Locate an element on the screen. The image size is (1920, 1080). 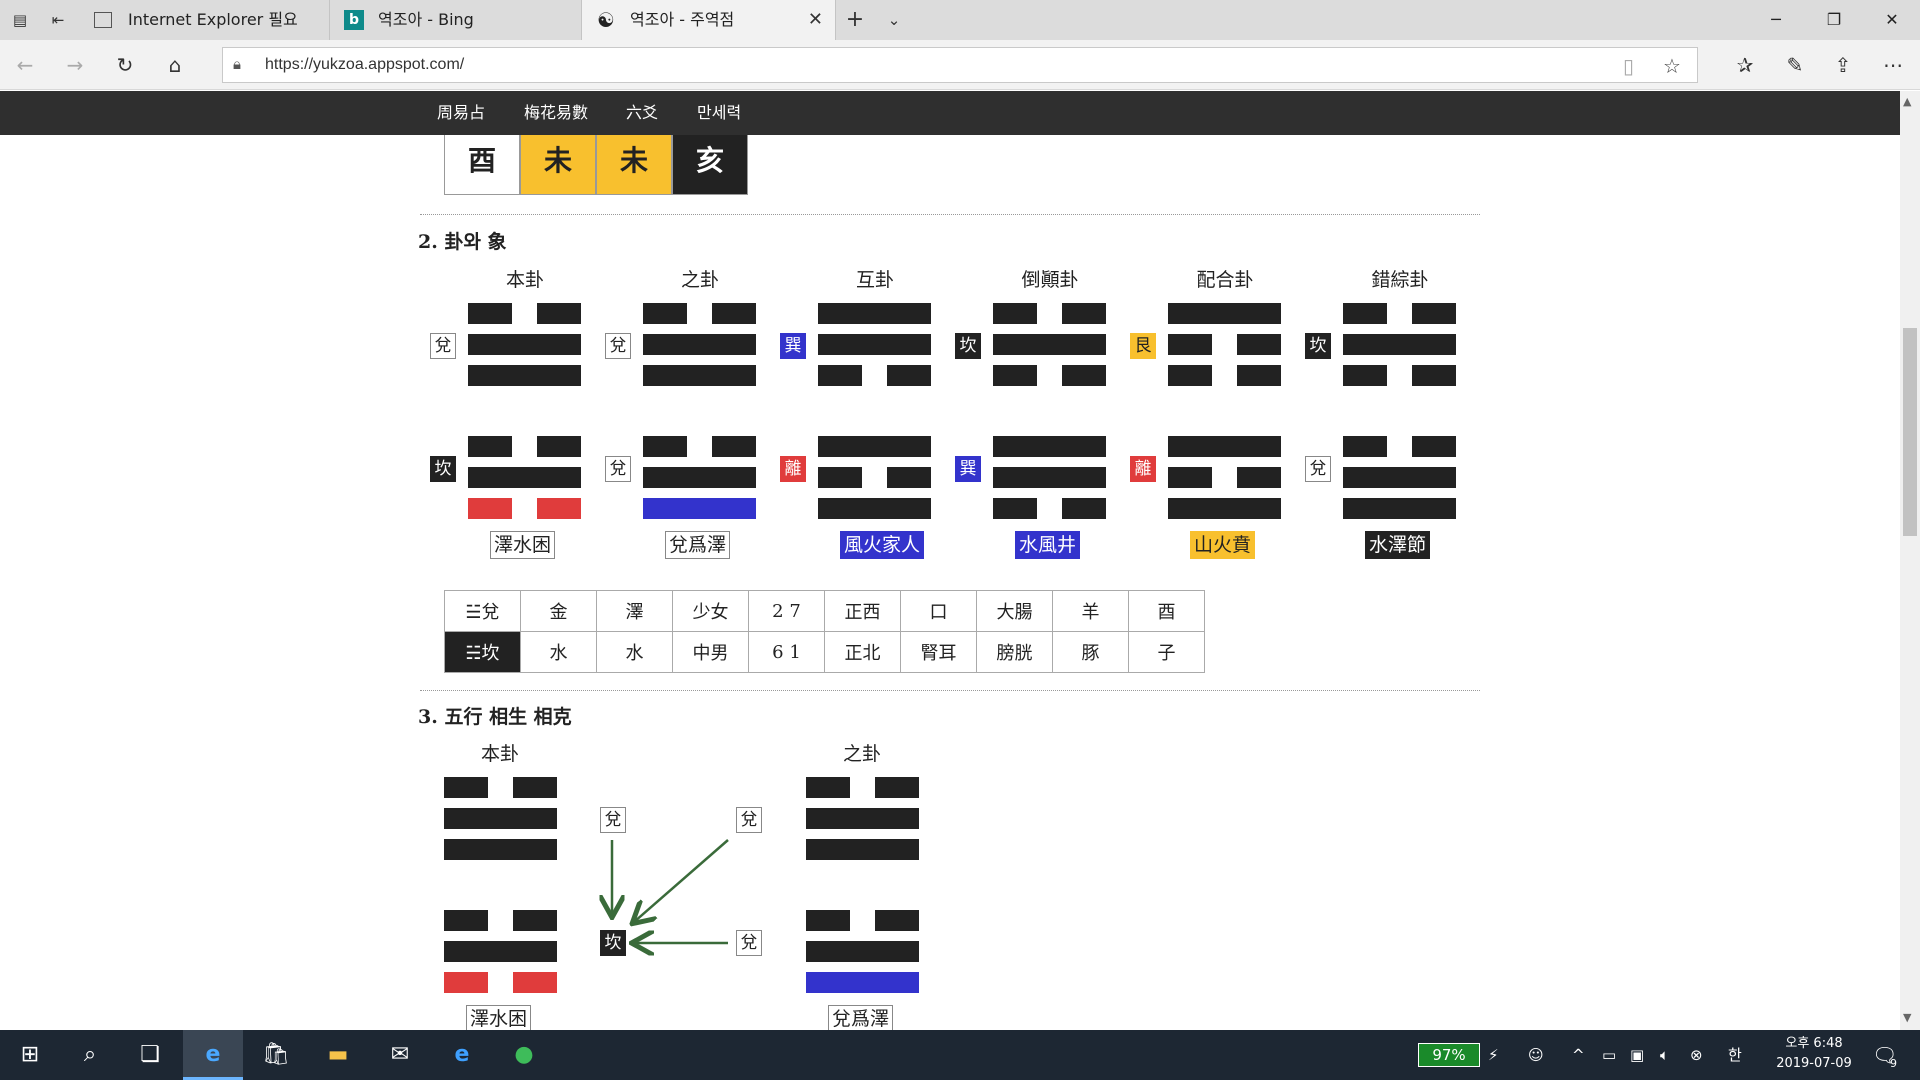
favorites-hub-icon: ✰ is located at coordinates (1745, 65).